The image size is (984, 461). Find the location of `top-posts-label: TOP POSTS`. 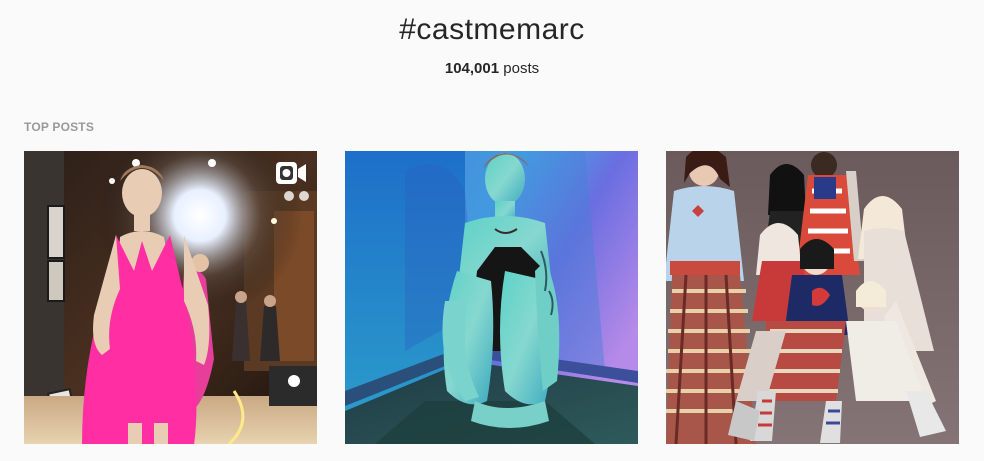

top-posts-label: TOP POSTS is located at coordinates (59, 127).